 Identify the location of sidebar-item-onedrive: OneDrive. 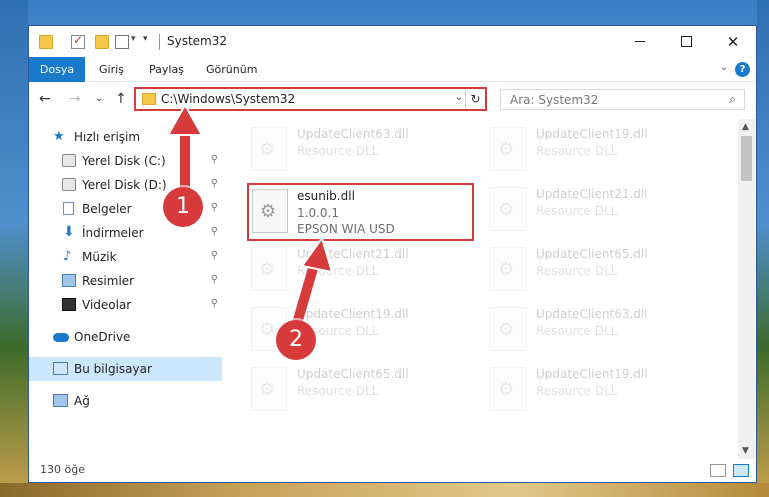
(125, 337).